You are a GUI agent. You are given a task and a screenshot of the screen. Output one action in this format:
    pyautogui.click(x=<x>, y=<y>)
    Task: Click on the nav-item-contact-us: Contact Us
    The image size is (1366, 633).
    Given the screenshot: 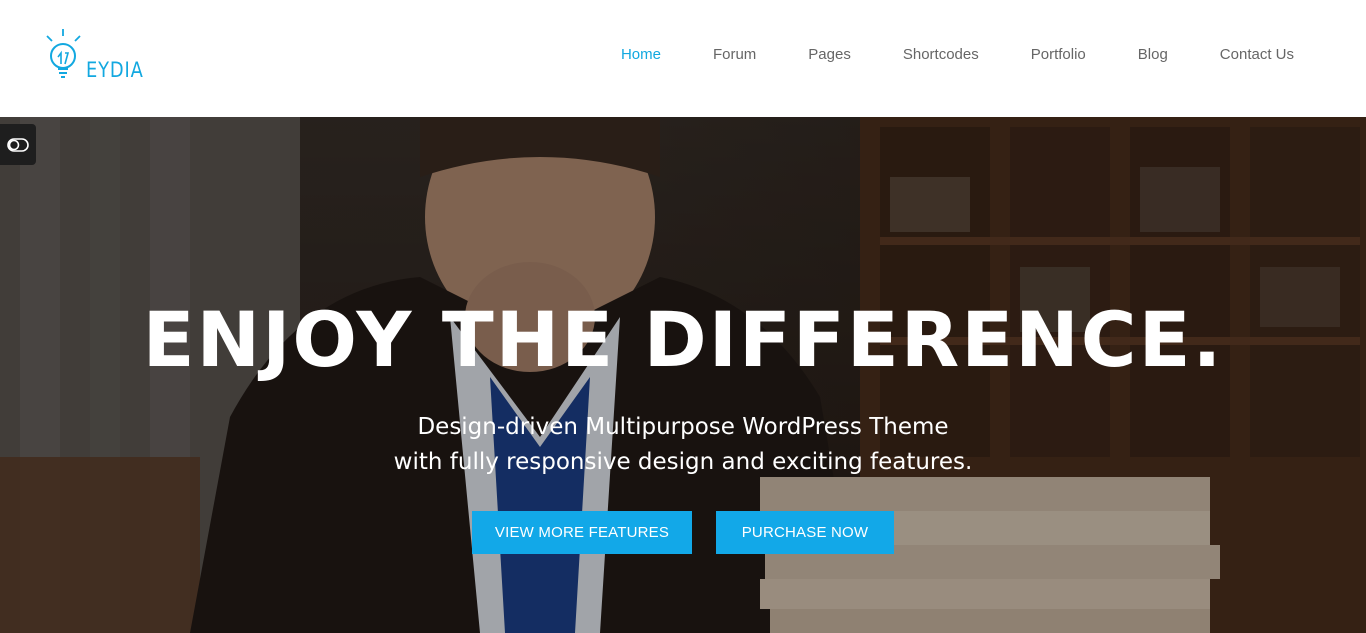 What is the action you would take?
    pyautogui.click(x=1257, y=55)
    